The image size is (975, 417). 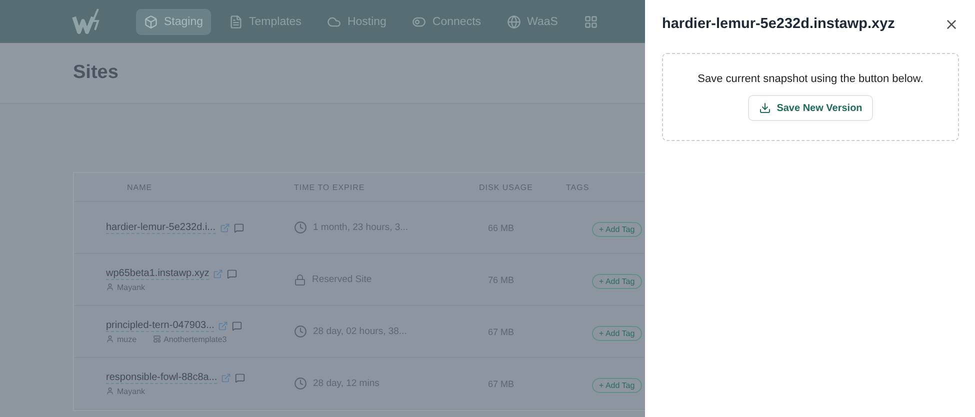 I want to click on site-link: wp65beta1.instawp.xyz, so click(x=158, y=274).